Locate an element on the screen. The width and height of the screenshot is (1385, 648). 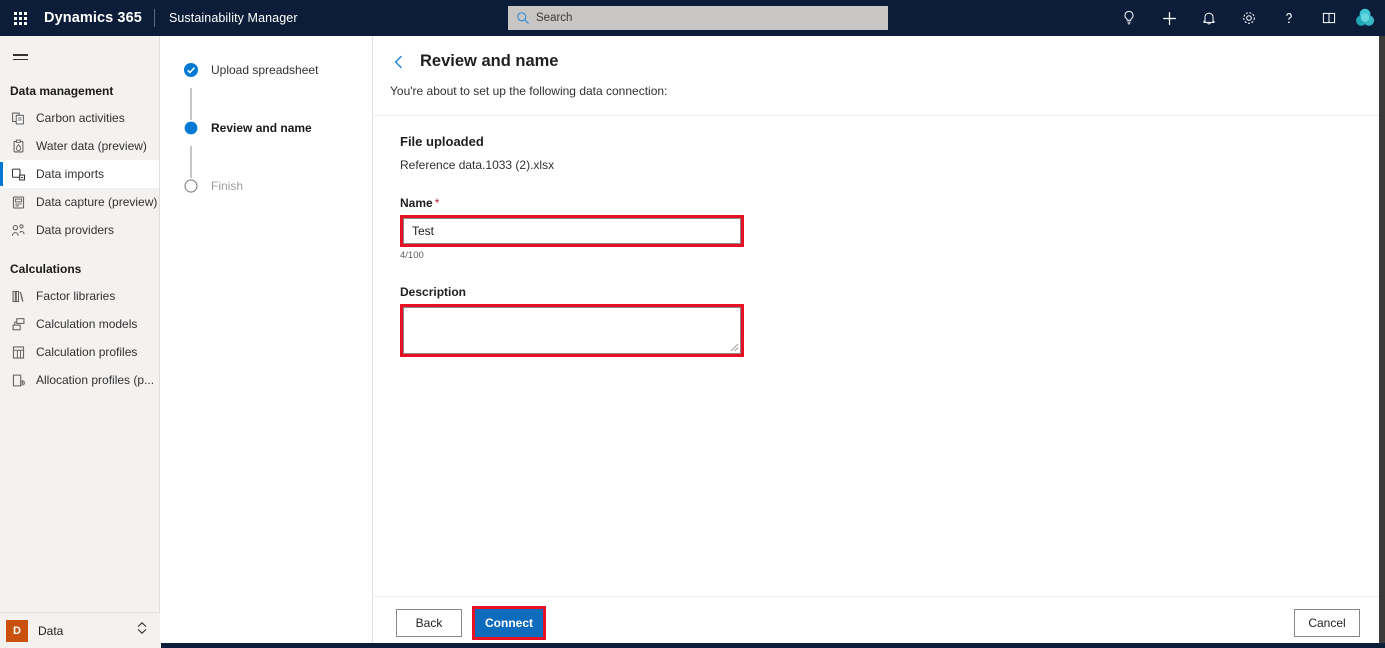
sidebar-item-factor-libraries: Factor libraries is located at coordinates (79, 296).